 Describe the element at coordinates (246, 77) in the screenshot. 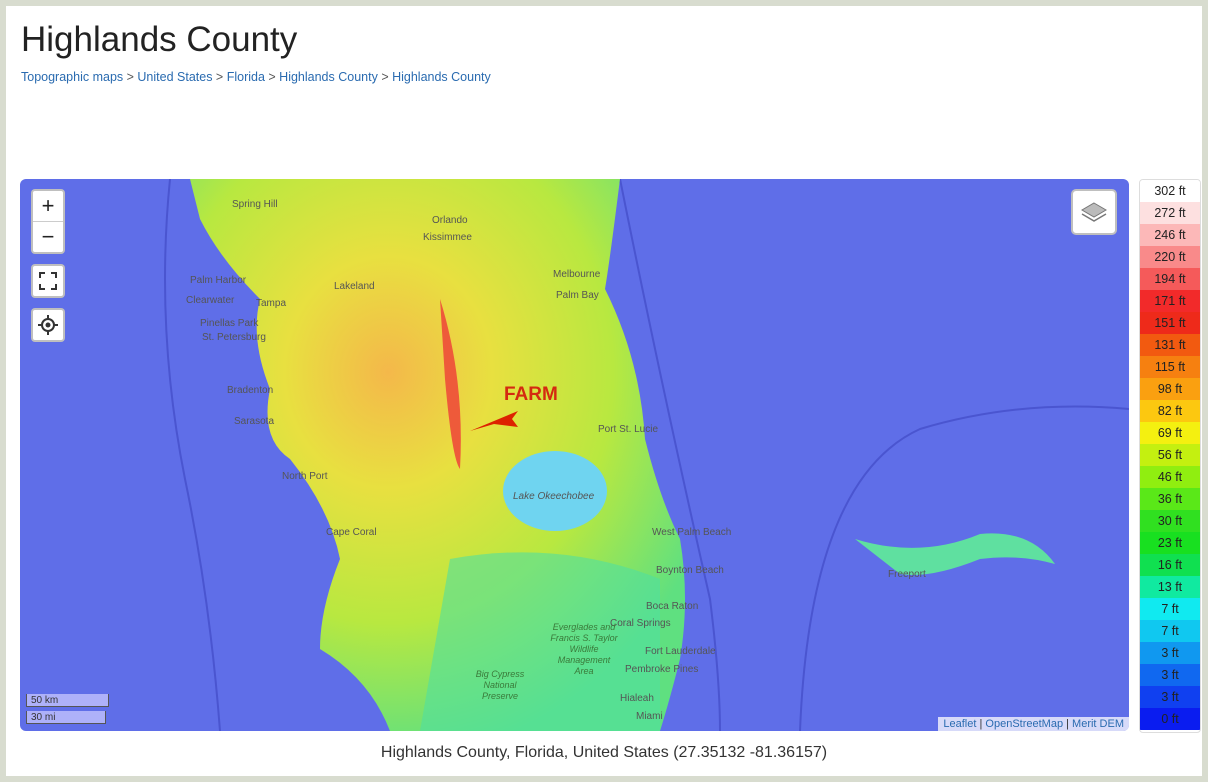

I see `breadcrumb-florida: Florida` at that location.